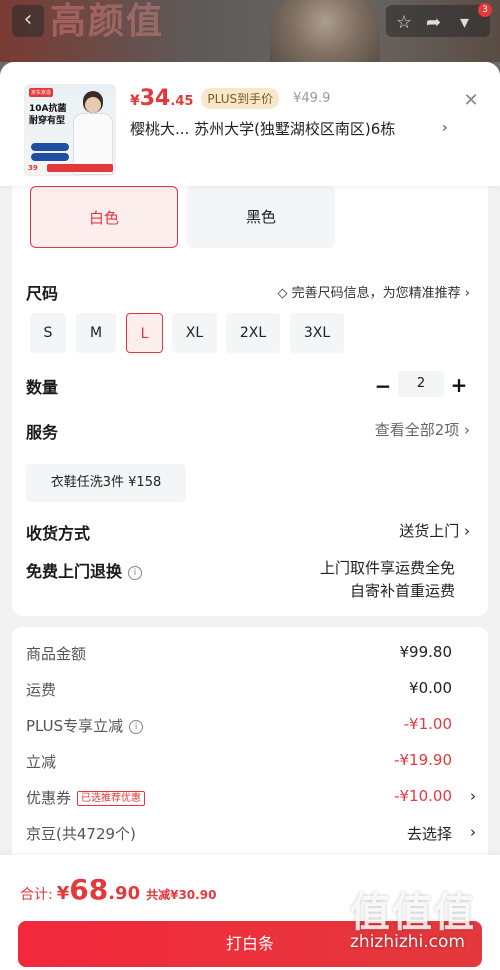  I want to click on quantity-decrease-button: −, so click(383, 386).